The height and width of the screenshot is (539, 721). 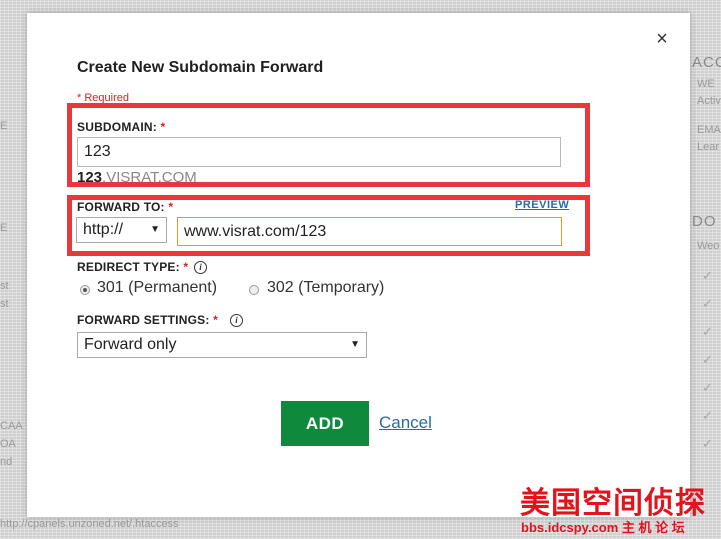 What do you see at coordinates (143, 320) in the screenshot?
I see `forward-settings-label-text: FORWARD SETTINGS:` at bounding box center [143, 320].